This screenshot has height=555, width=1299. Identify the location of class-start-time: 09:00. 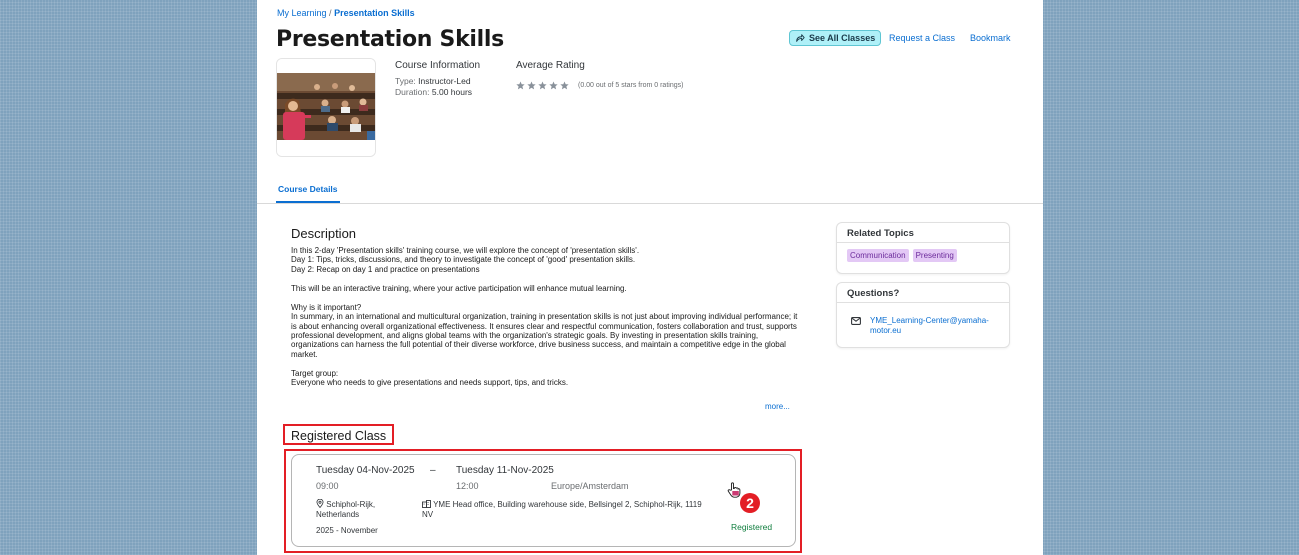
(327, 486).